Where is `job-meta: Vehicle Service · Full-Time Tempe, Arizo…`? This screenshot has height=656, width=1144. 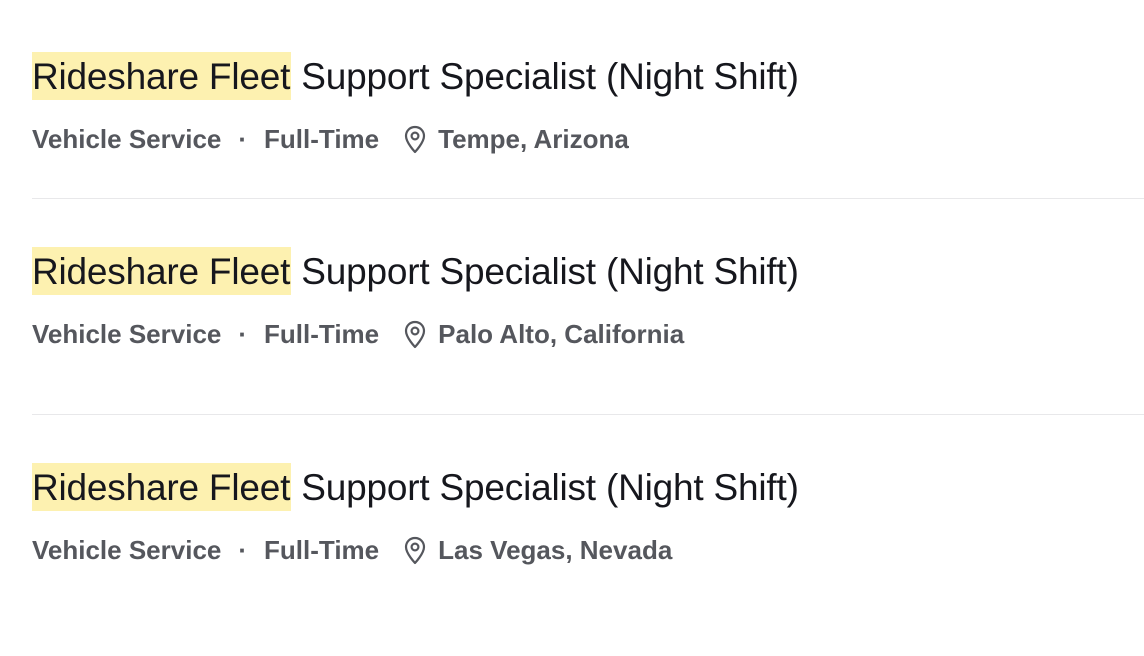
job-meta: Vehicle Service · Full-Time Tempe, Arizo… is located at coordinates (330, 139).